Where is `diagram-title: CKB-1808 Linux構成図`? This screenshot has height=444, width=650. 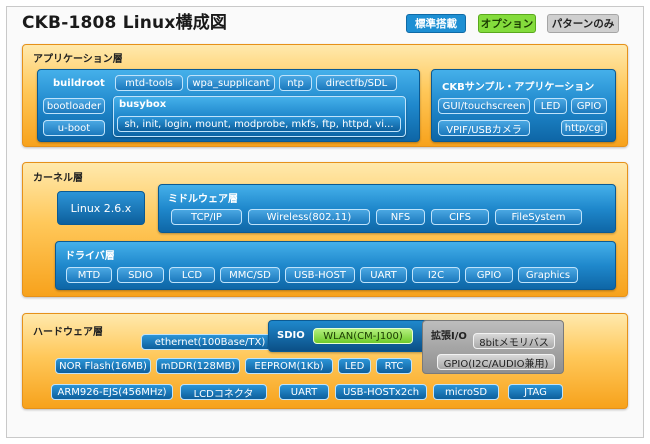 diagram-title: CKB-1808 Linux構成図 is located at coordinates (125, 23).